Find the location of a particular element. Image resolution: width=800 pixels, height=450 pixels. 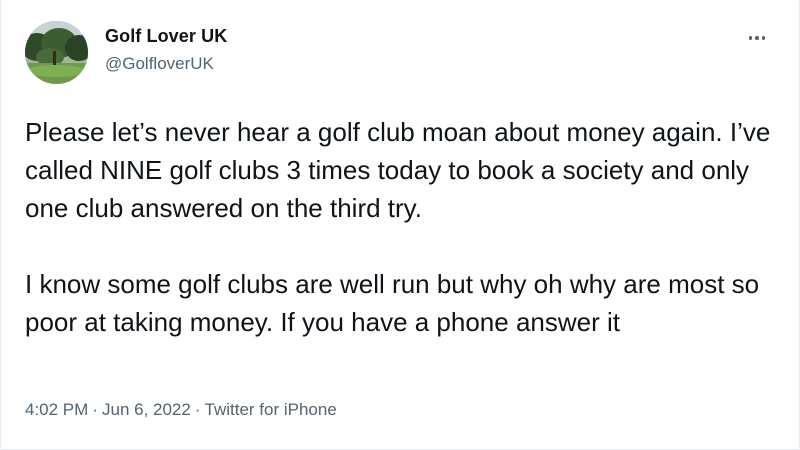

tweet-time: 4:02 PM is located at coordinates (56, 410).